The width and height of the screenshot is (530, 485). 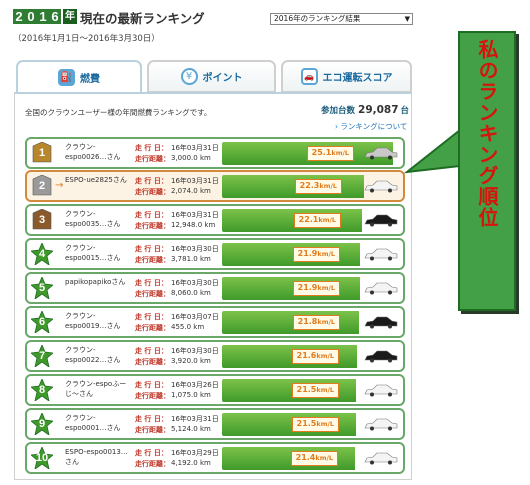 I want to click on participants-label: 参加台数, so click(x=338, y=111).